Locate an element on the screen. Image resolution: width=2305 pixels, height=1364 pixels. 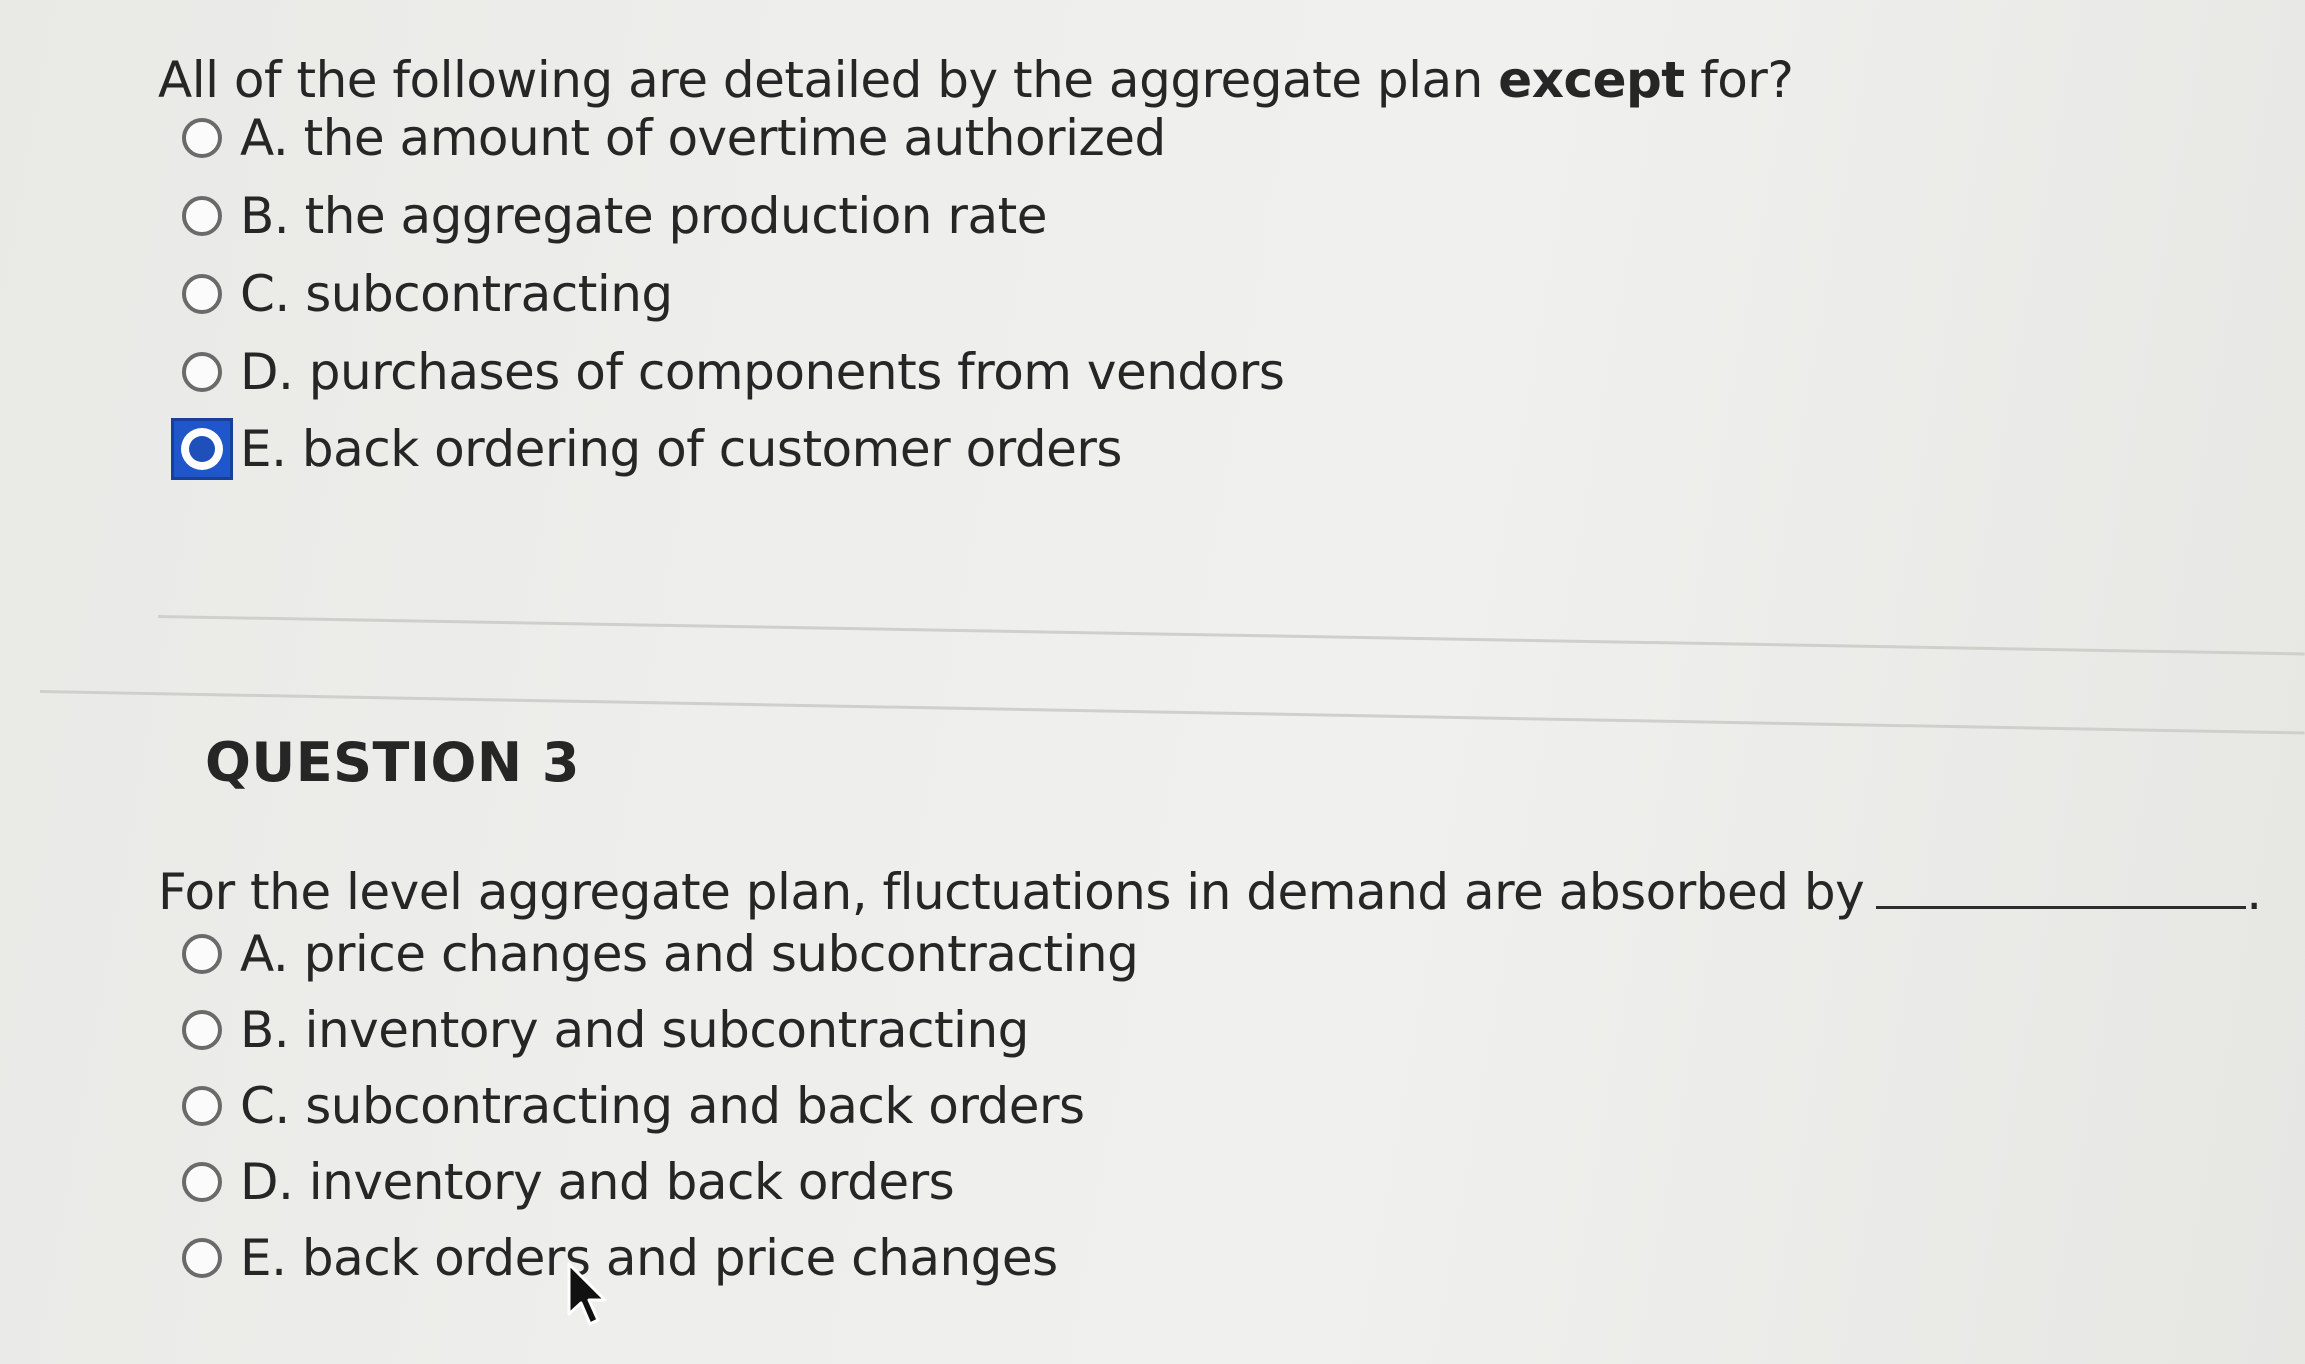
q3-option-d-label: D. inventory and back orders is located at coordinates (597, 1182).